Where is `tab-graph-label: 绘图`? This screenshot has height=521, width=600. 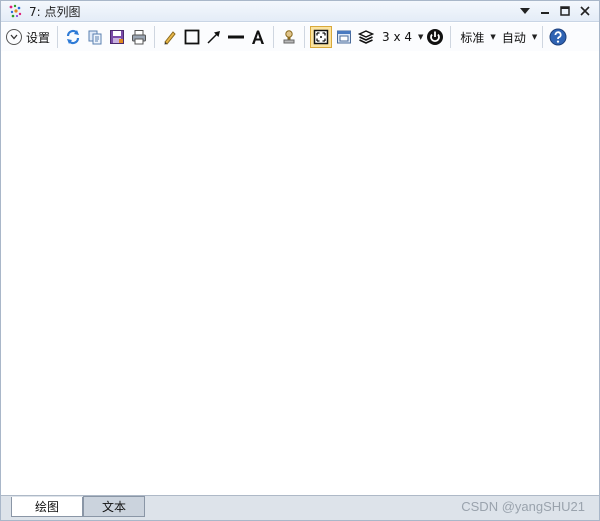 tab-graph-label: 绘图 is located at coordinates (46, 507).